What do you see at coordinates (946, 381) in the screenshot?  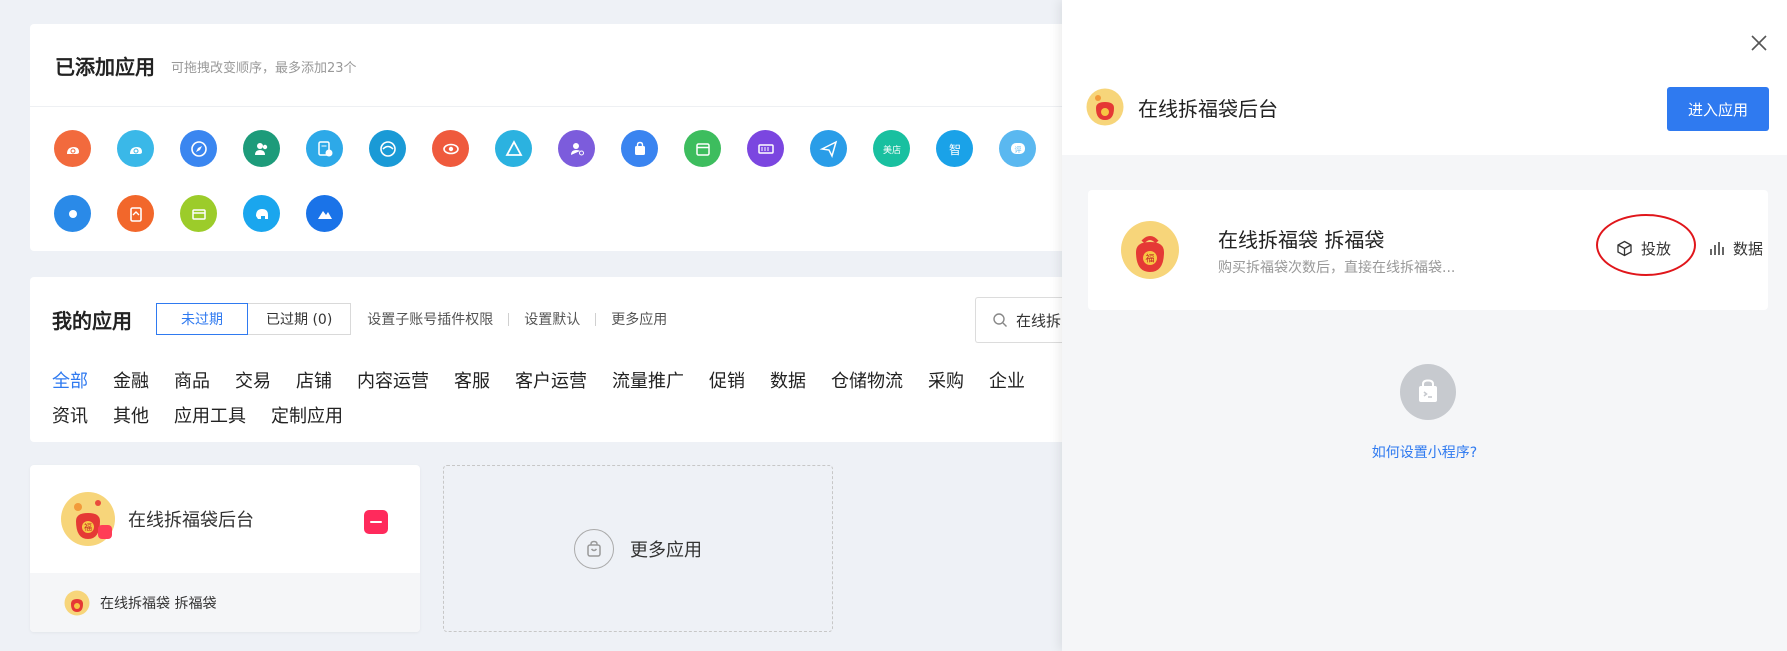 I see `category-item: 采购` at bounding box center [946, 381].